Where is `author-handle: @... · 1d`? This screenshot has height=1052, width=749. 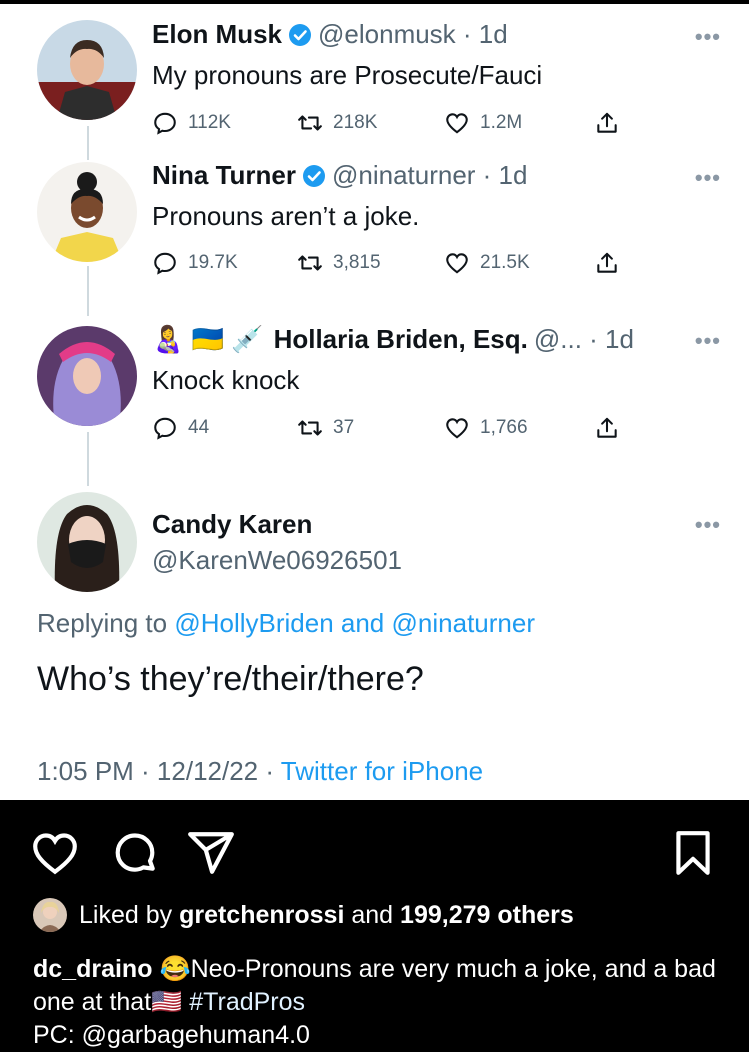
author-handle: @... · 1d is located at coordinates (584, 339).